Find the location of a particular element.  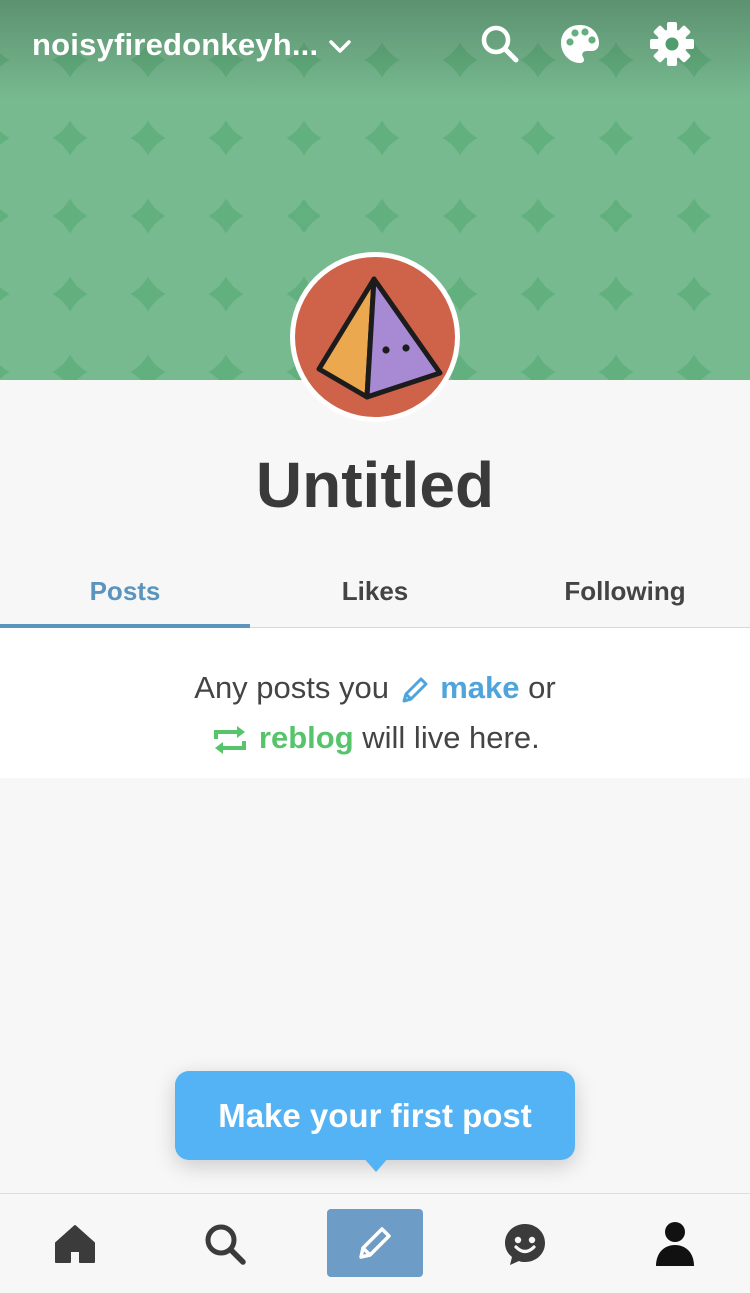

make-link: make is located at coordinates (479, 687).